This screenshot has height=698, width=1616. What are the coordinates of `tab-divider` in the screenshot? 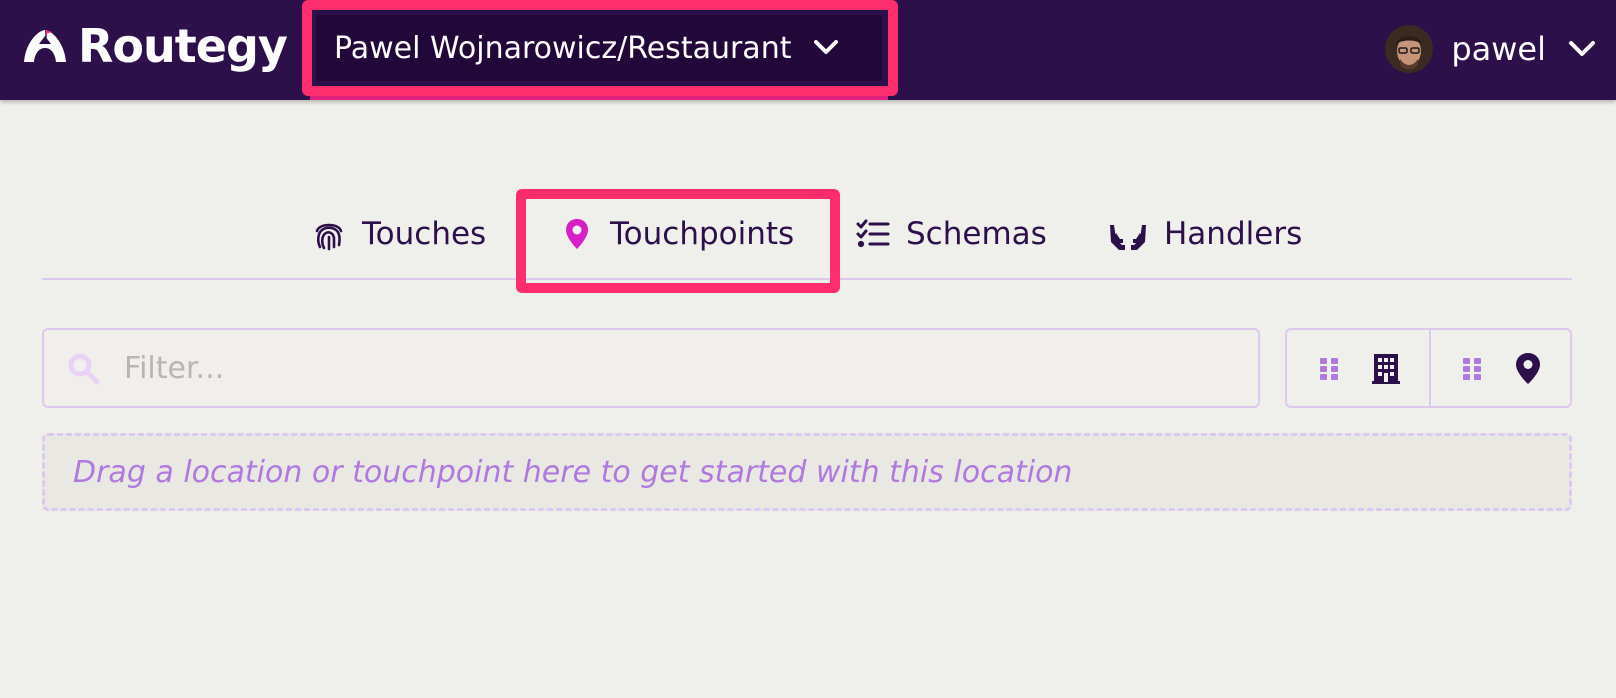 It's located at (807, 279).